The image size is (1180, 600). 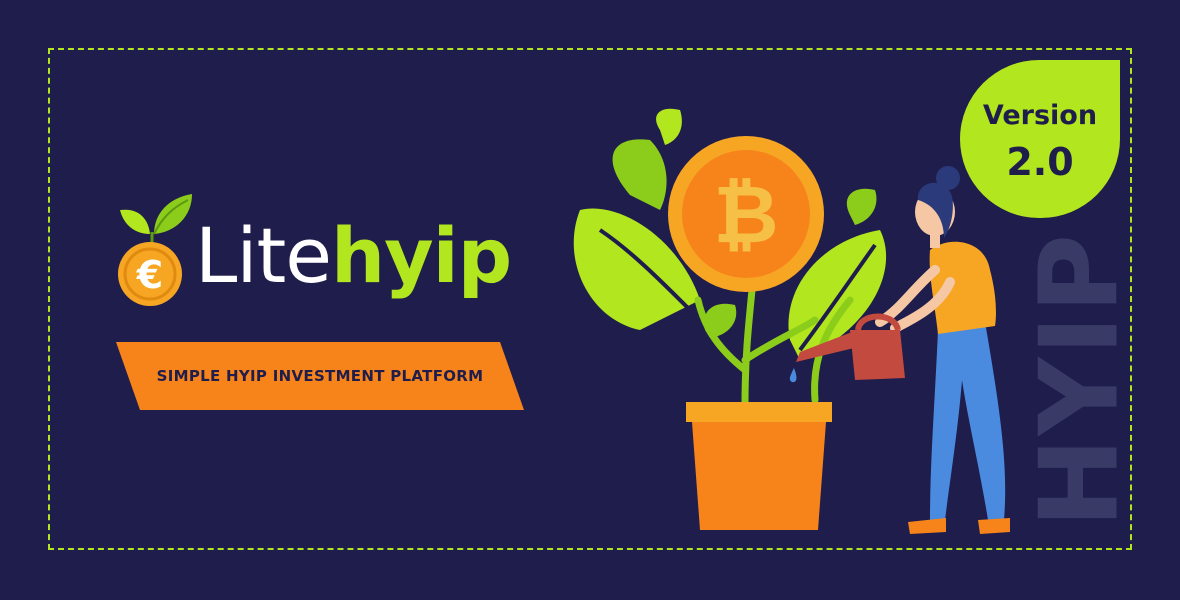 I want to click on bitcoin-coin: ₿, so click(x=746, y=214).